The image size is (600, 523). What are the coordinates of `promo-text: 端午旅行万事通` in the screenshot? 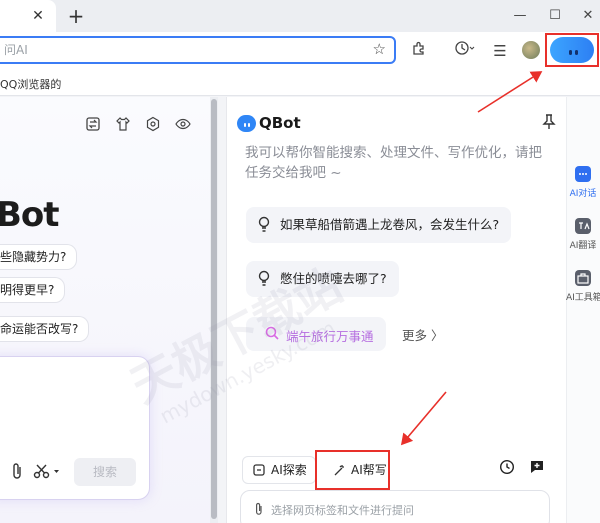 It's located at (330, 336).